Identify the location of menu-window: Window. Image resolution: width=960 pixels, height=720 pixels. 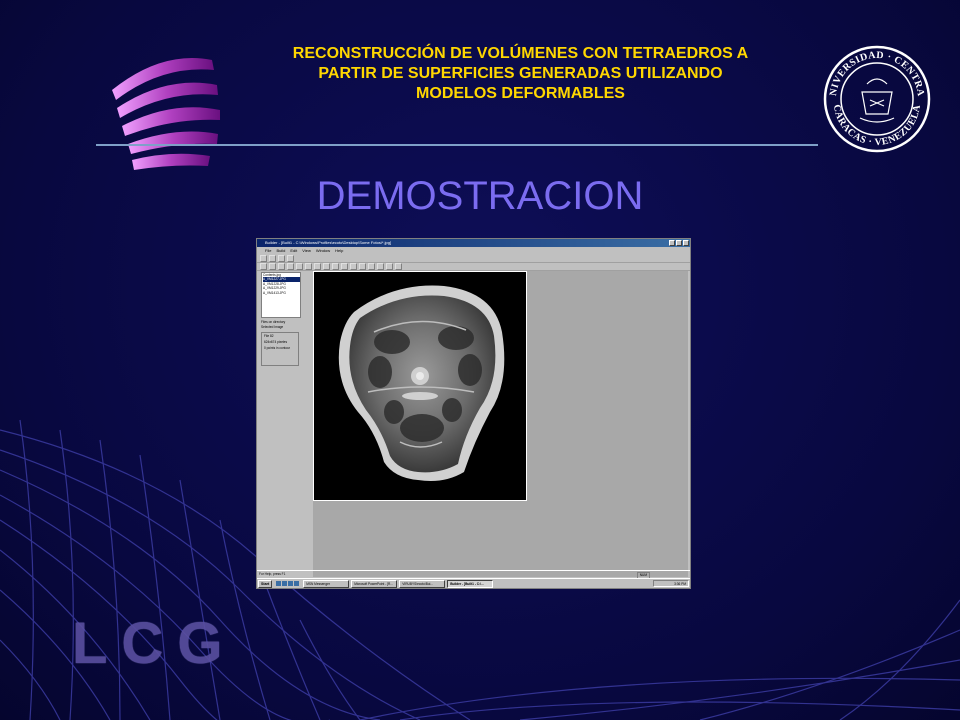
(323, 250).